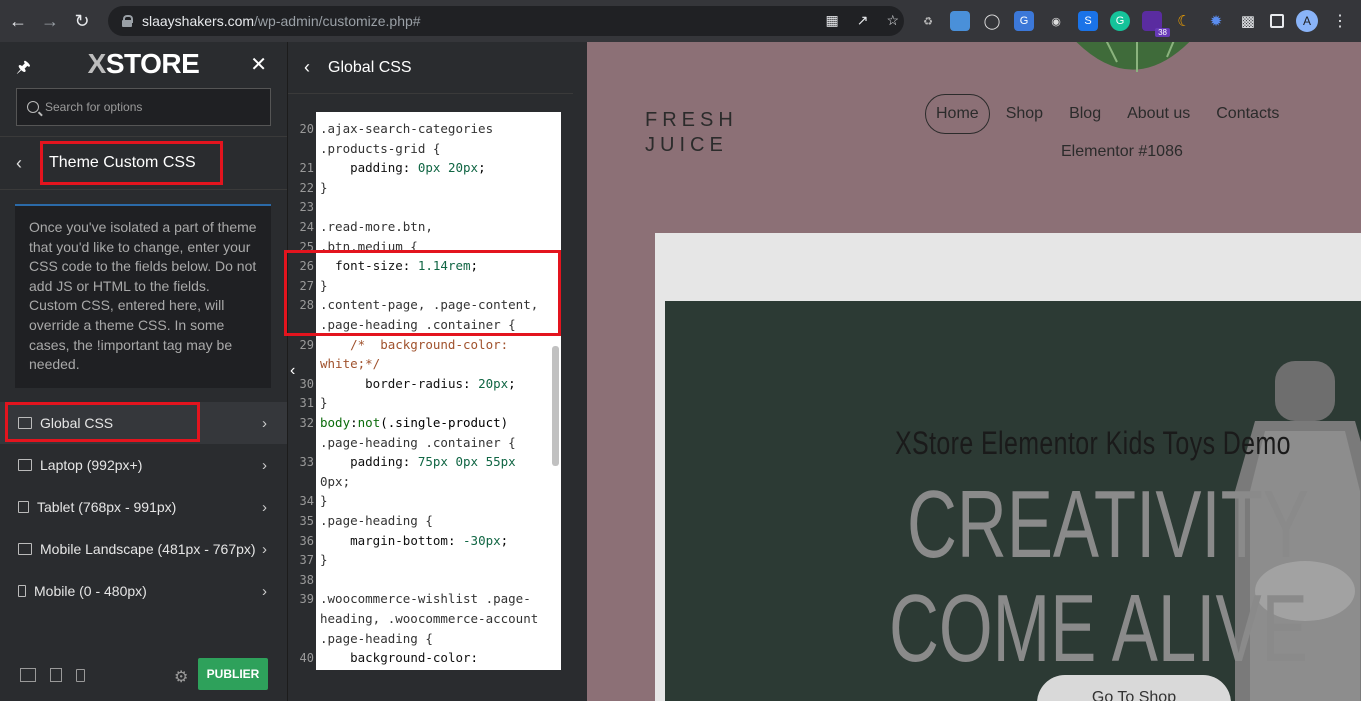  Describe the element at coordinates (1216, 21) in the screenshot. I see `extension-swirl-icon: ✹` at that location.